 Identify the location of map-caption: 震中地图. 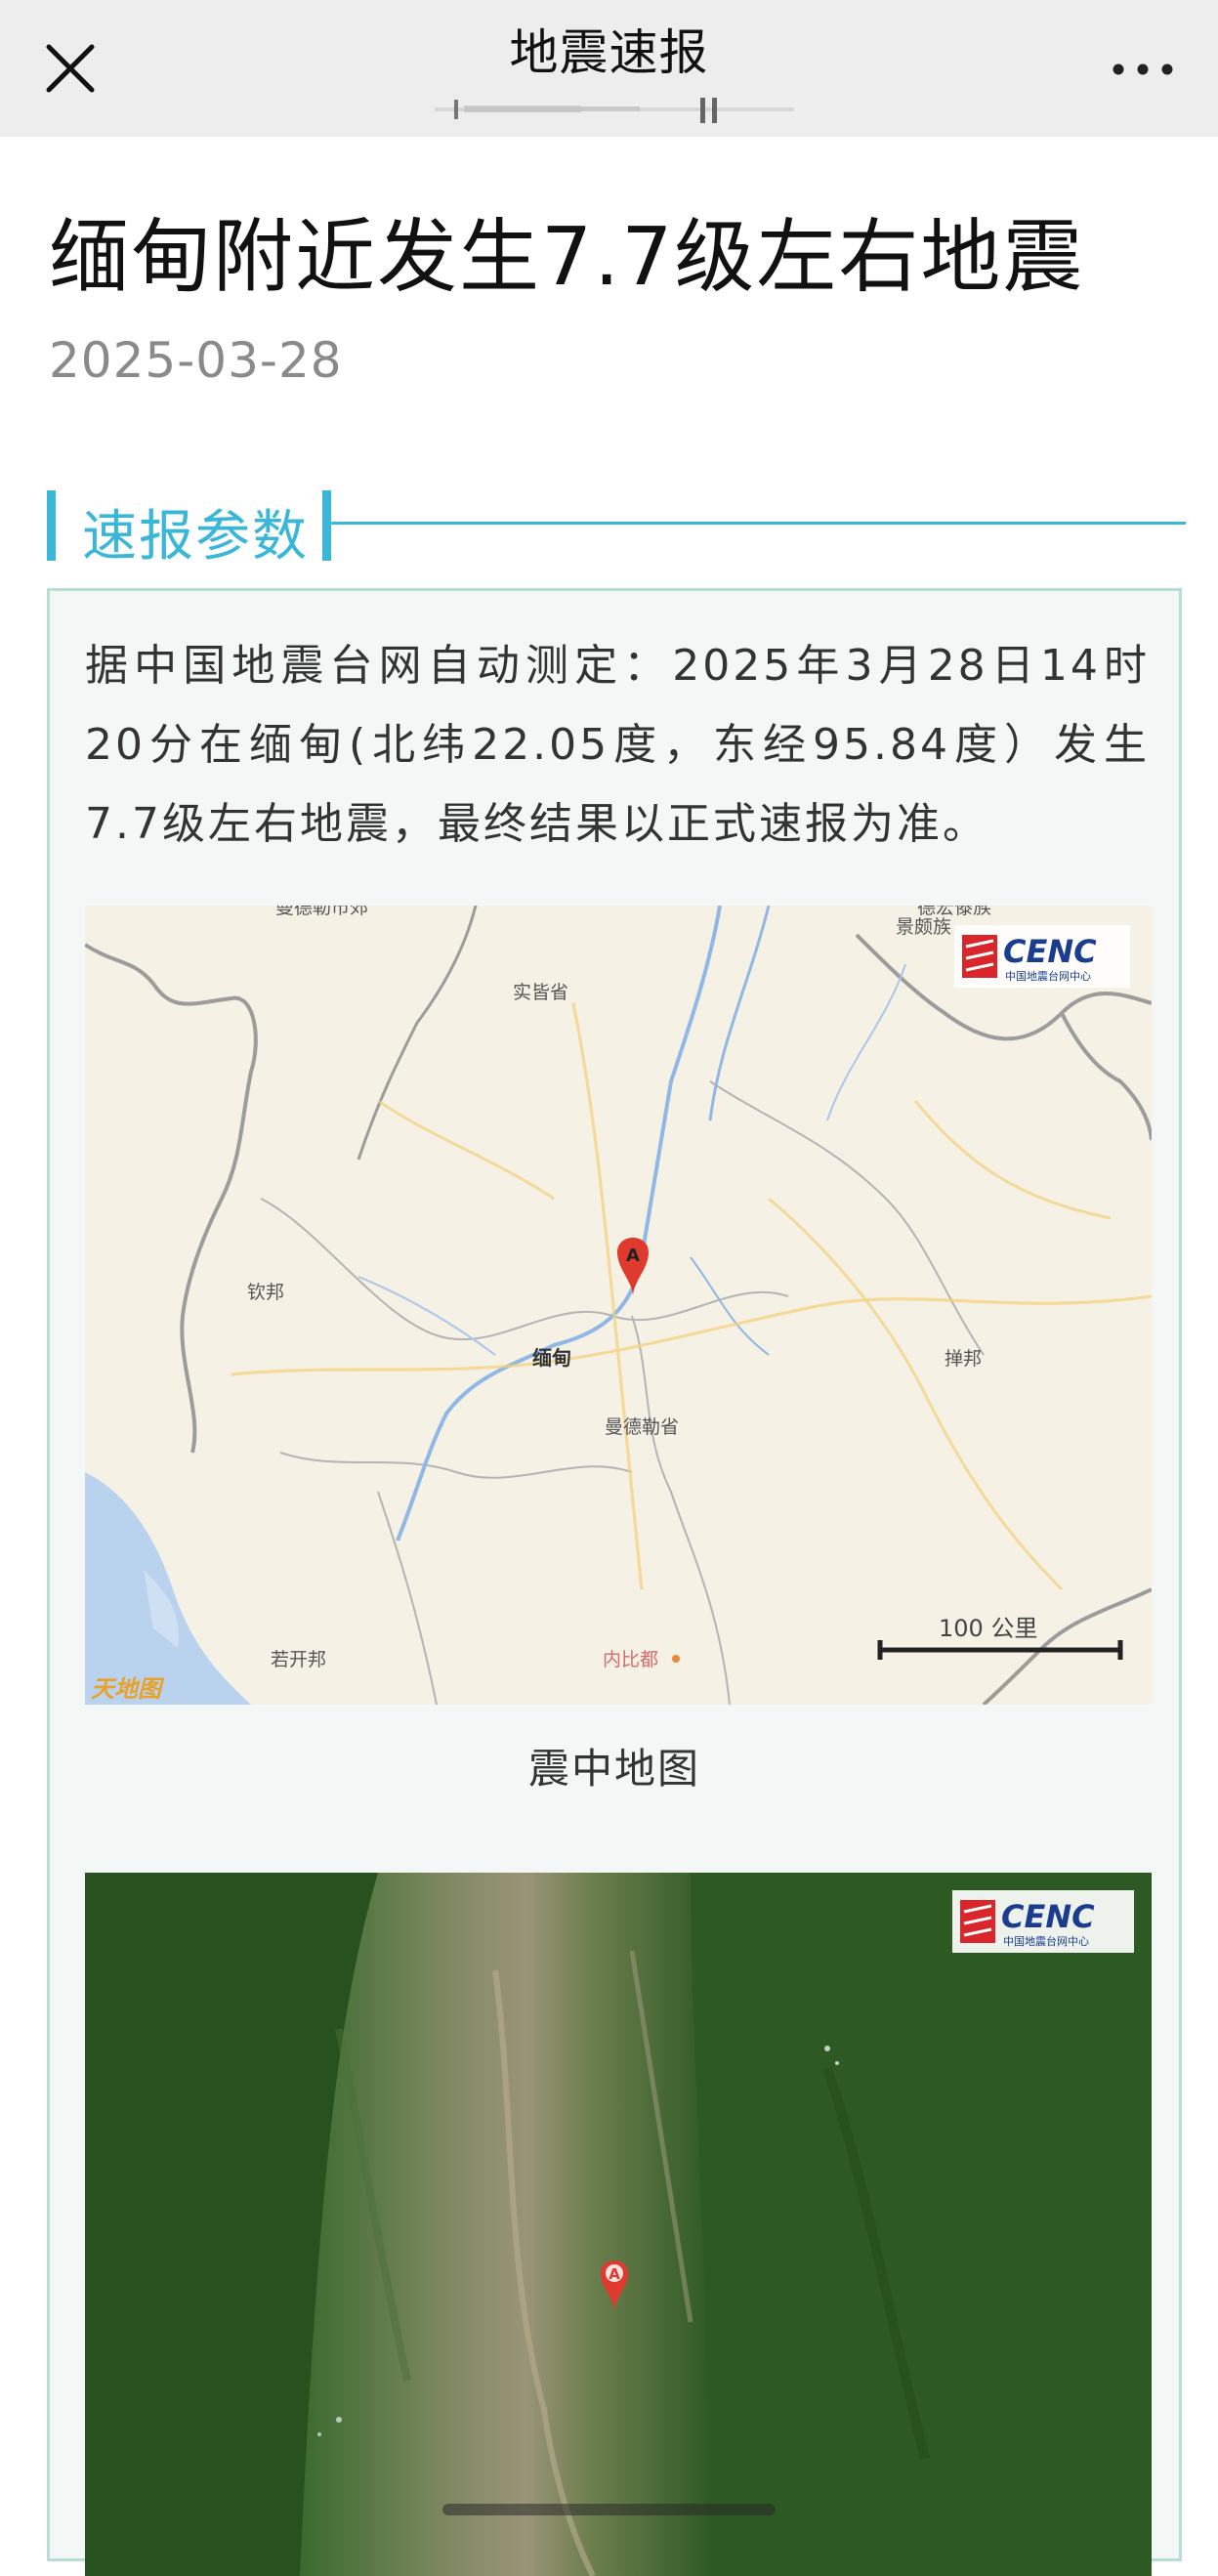
(613, 1769).